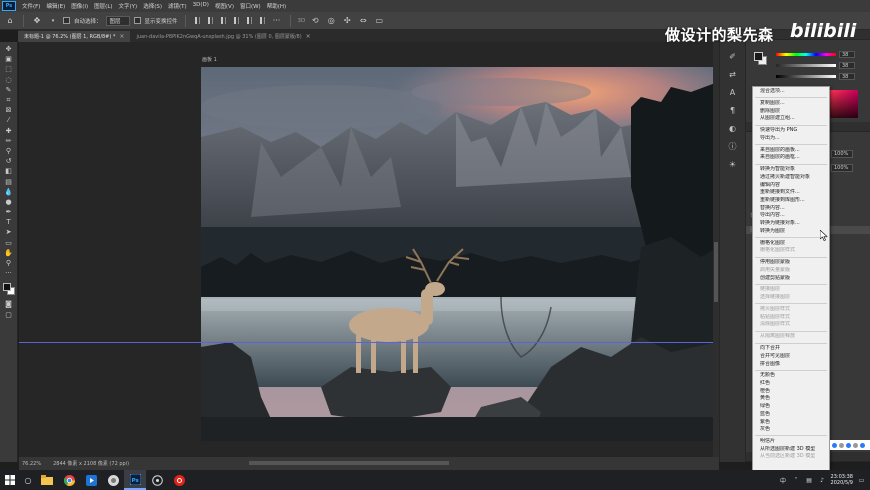 This screenshot has height=490, width=870. I want to click on context-menu-item: 黄色, so click(791, 399).